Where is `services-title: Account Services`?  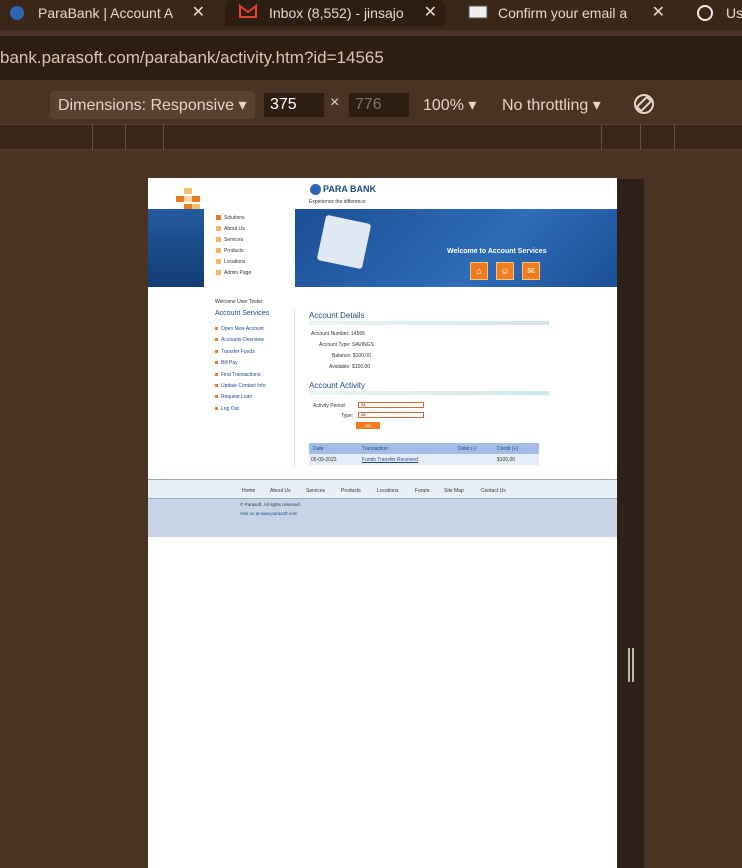
services-title: Account Services is located at coordinates (242, 313).